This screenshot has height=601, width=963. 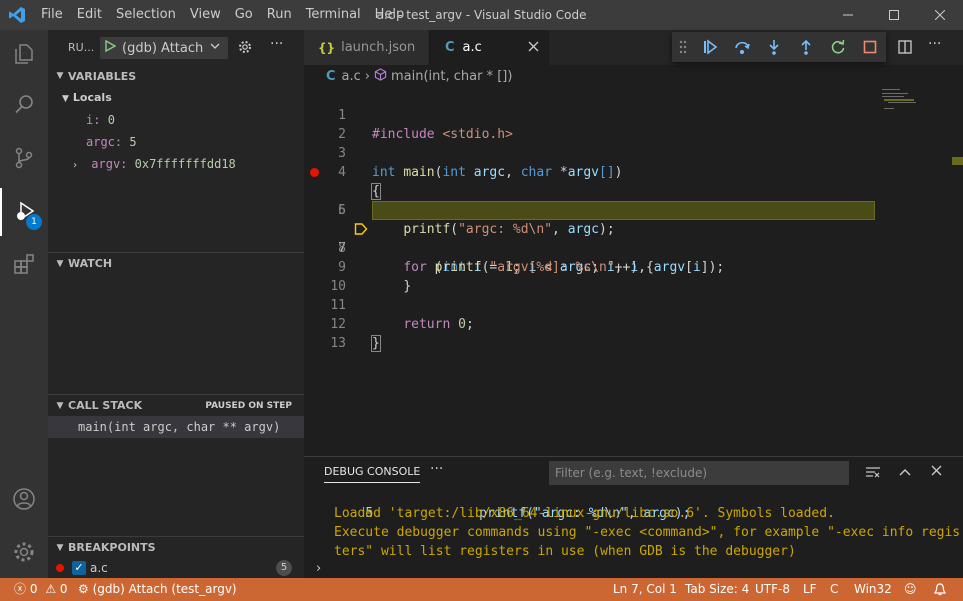 I want to click on close-panel-icon, so click(x=936, y=472).